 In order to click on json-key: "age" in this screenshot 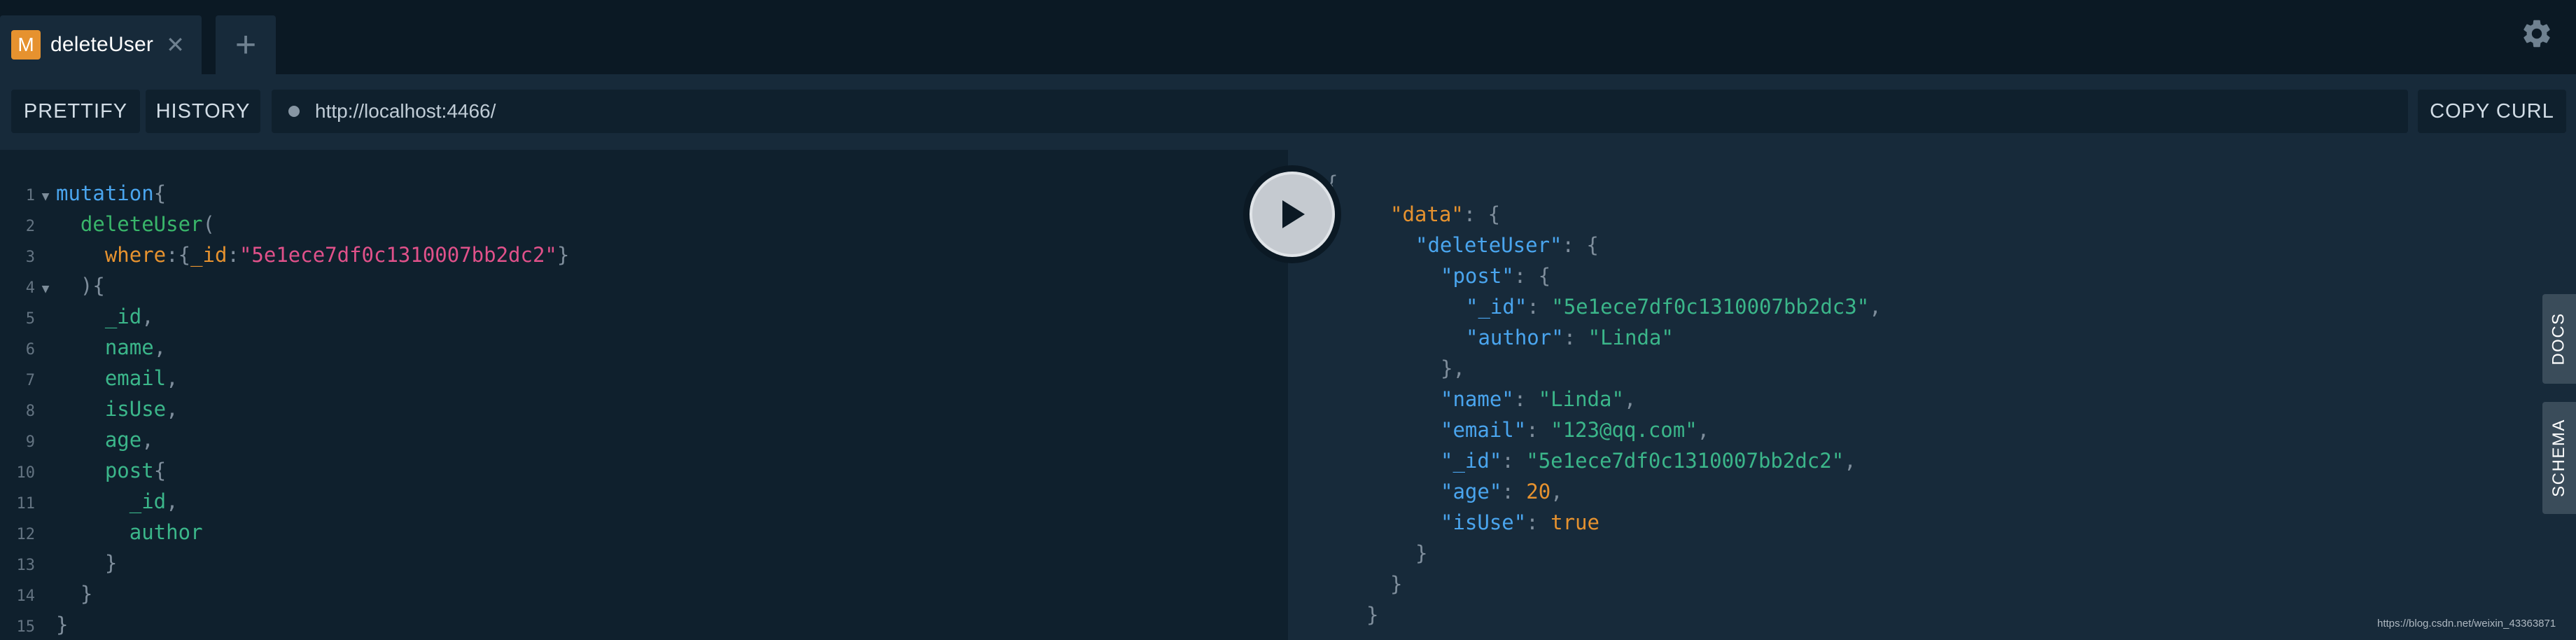, I will do `click(1471, 492)`.